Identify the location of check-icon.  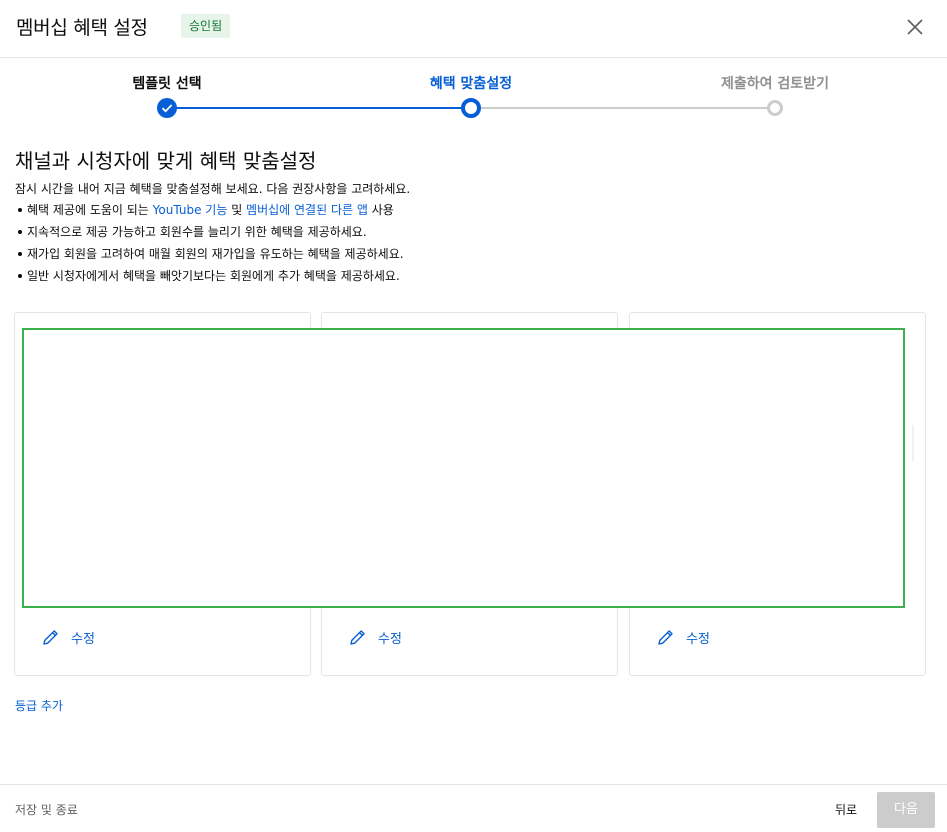
(167, 108).